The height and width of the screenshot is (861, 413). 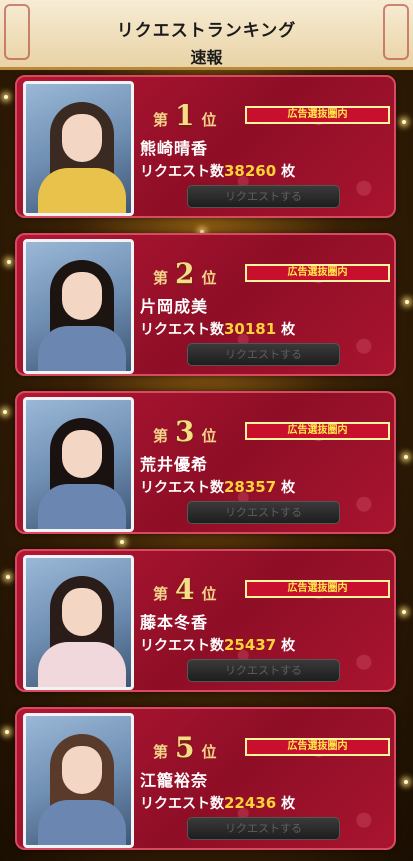 I want to click on rank-number: 4, so click(x=185, y=589).